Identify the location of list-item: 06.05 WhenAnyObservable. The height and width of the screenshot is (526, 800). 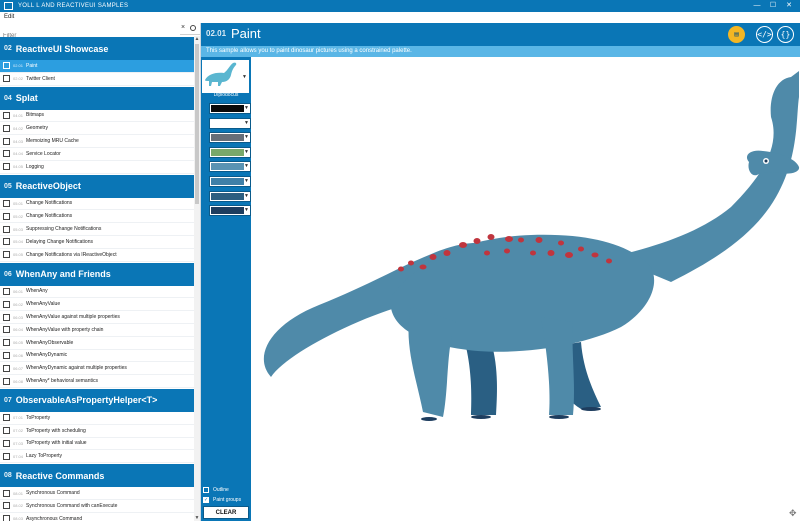
(97, 343).